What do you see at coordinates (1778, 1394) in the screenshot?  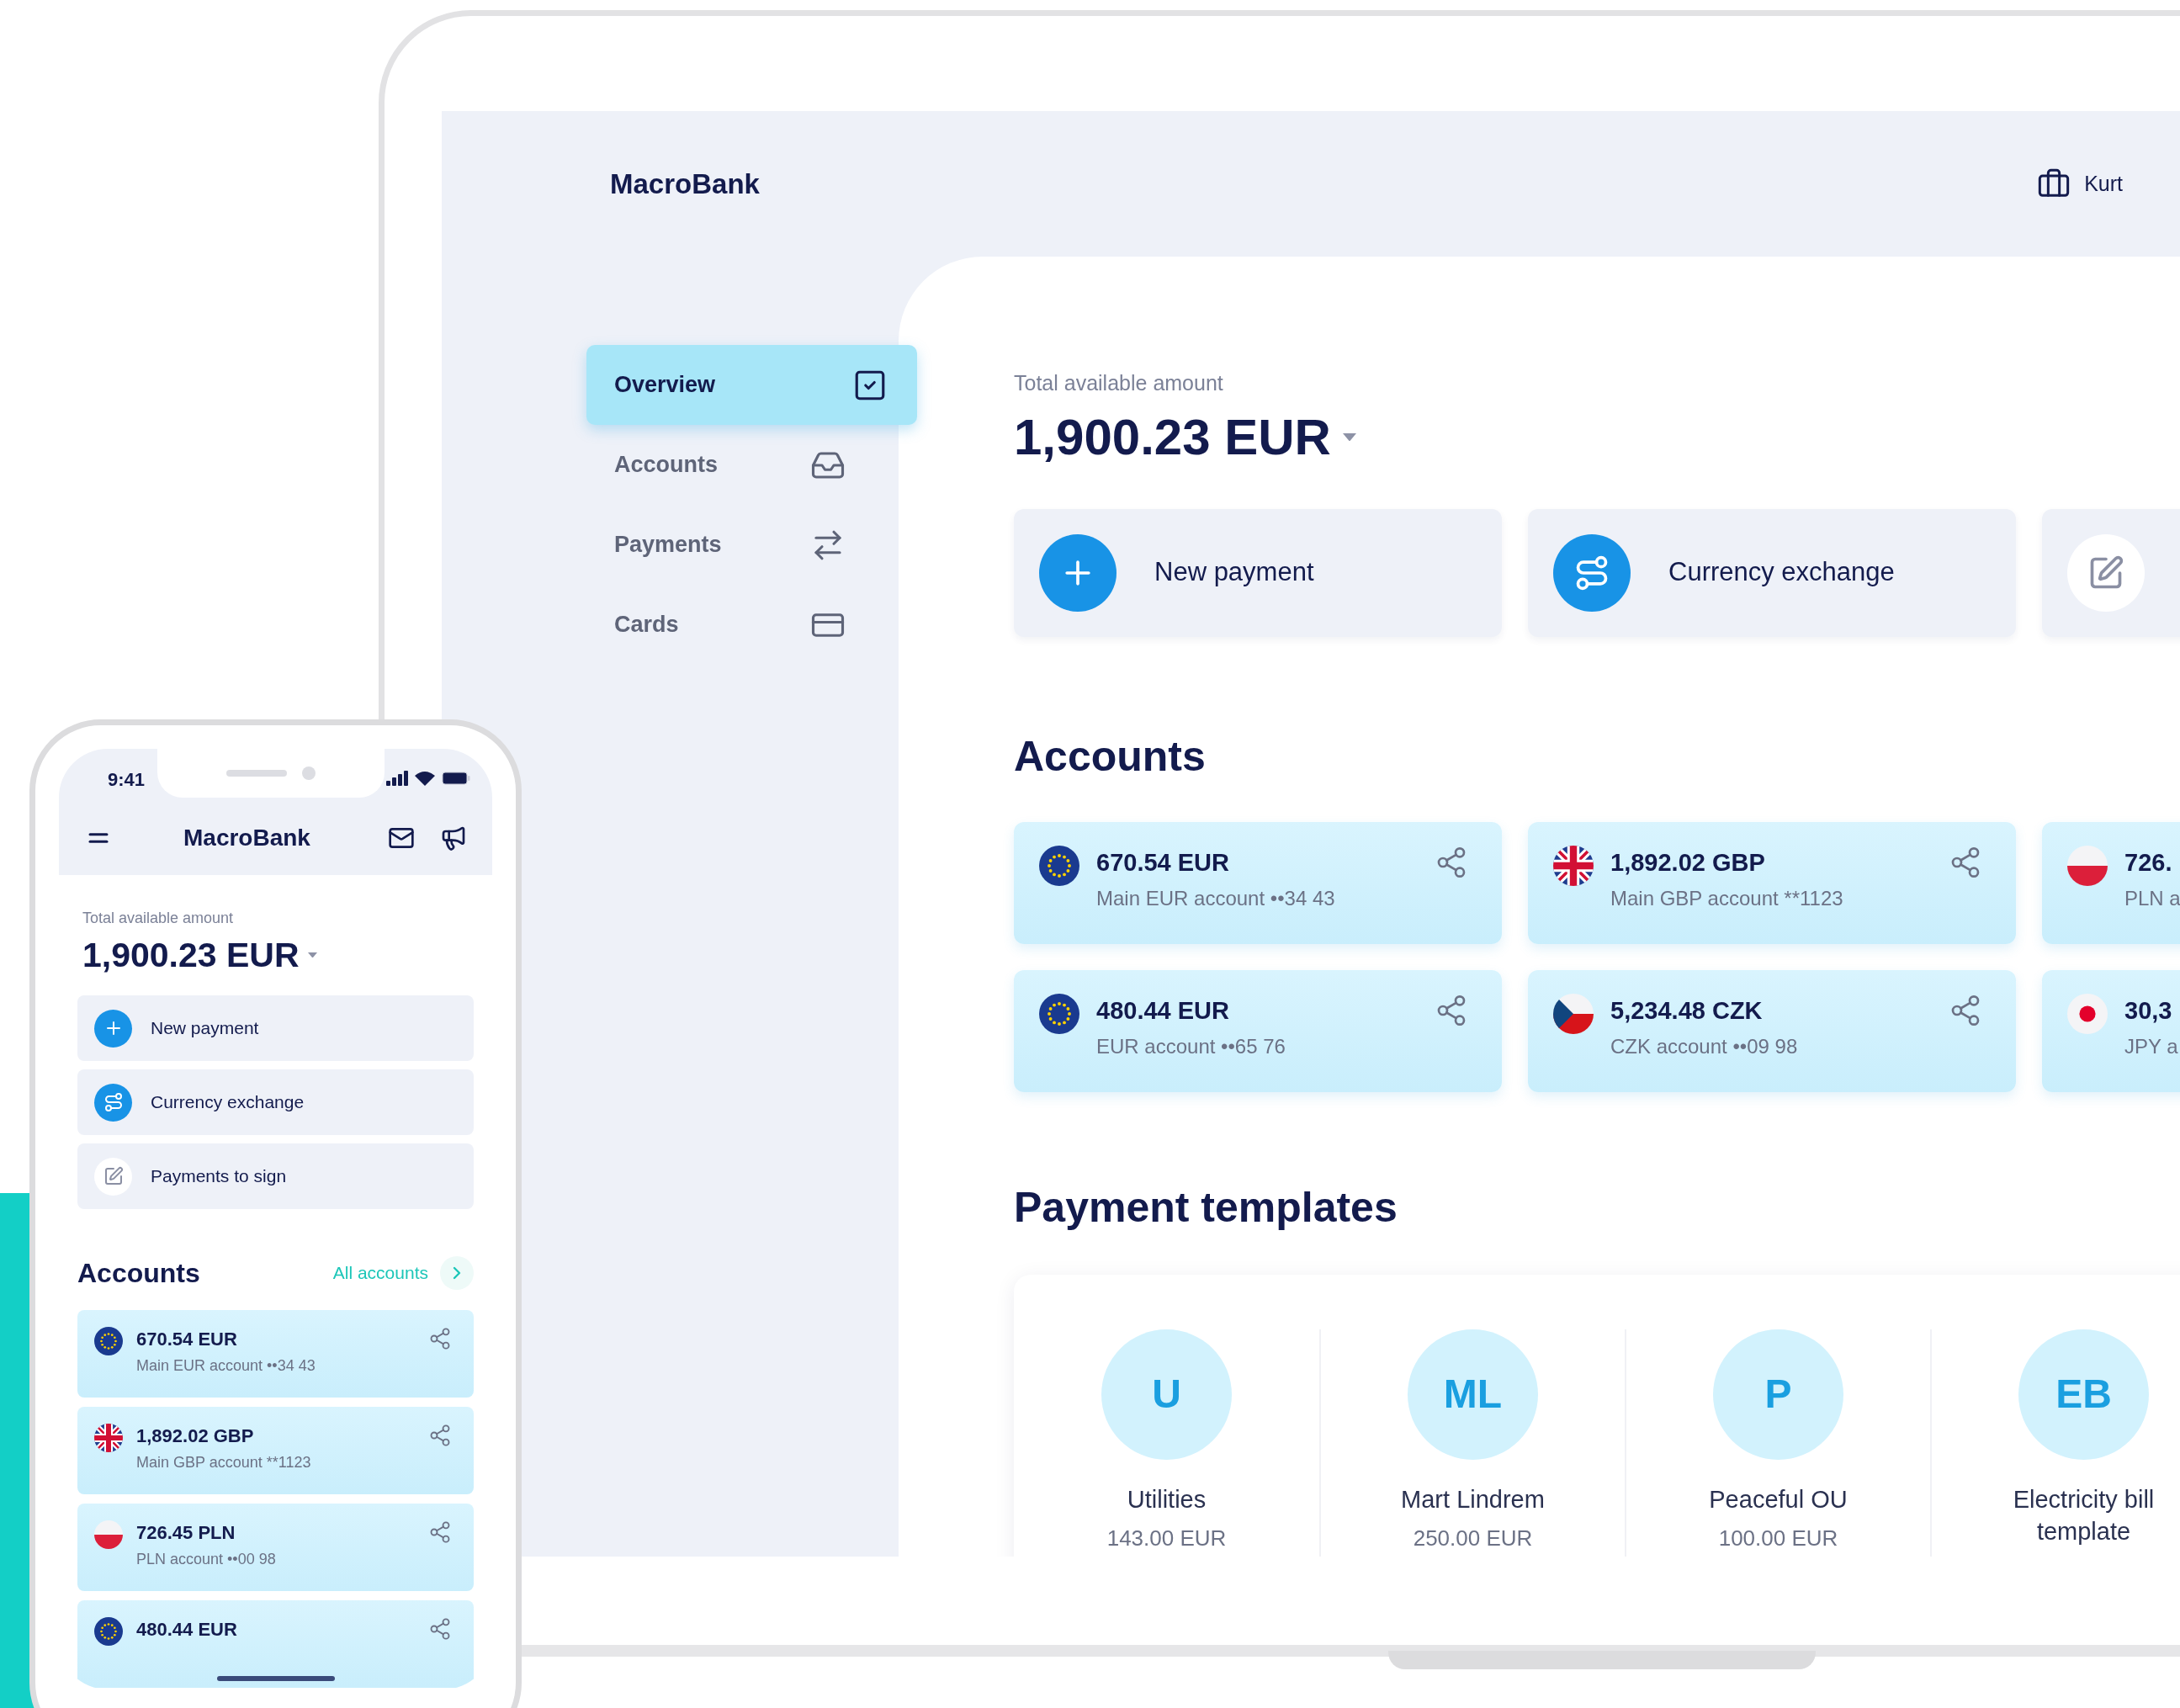 I see `initials-avatar: P` at bounding box center [1778, 1394].